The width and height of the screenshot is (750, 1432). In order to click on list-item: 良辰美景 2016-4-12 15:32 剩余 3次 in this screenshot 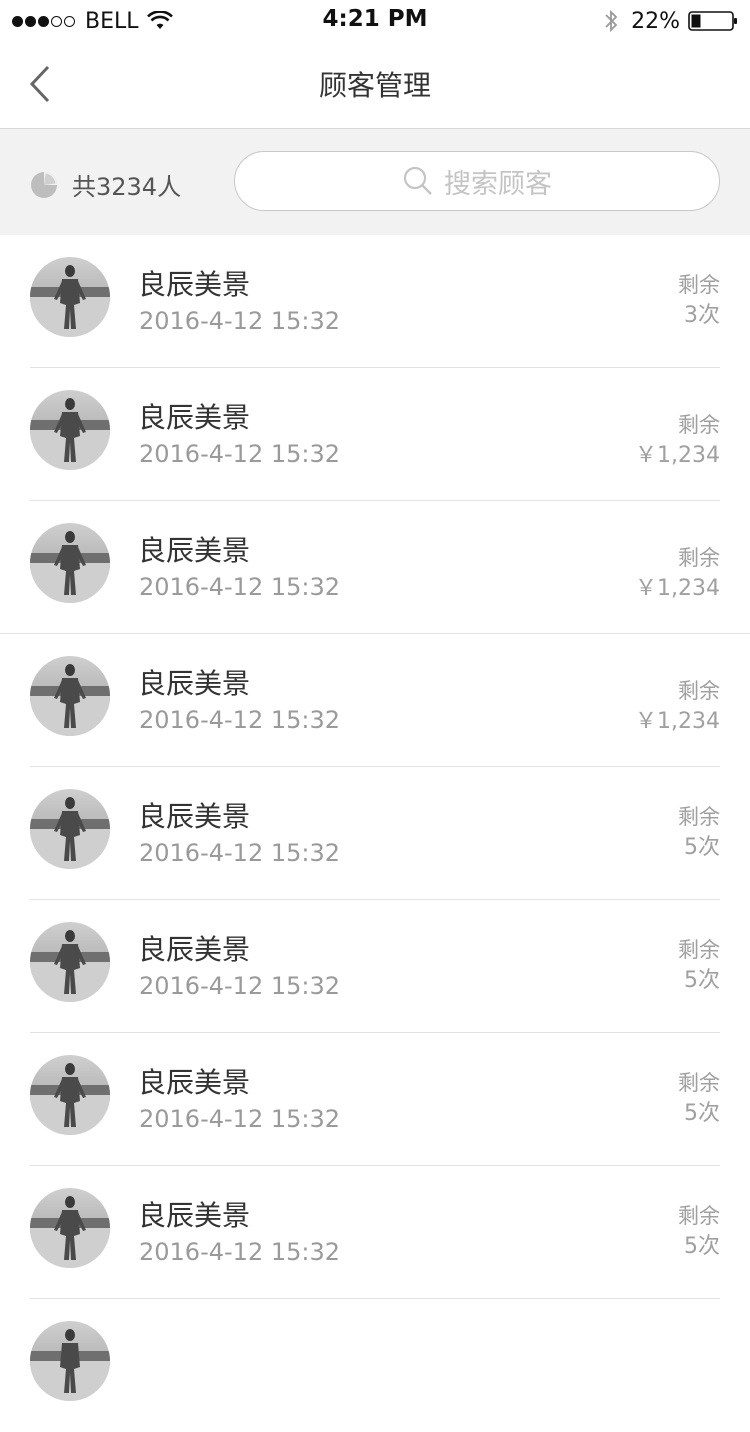, I will do `click(375, 301)`.